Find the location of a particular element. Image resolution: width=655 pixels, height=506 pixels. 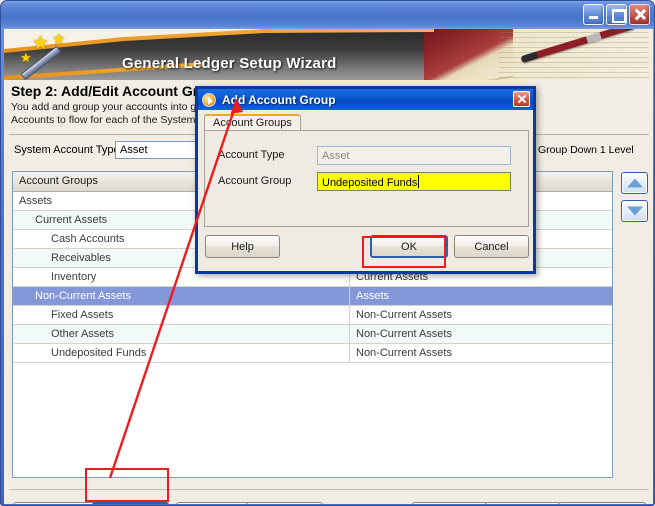

grid-cell-account-group: Fixed Assets is located at coordinates (181, 315).